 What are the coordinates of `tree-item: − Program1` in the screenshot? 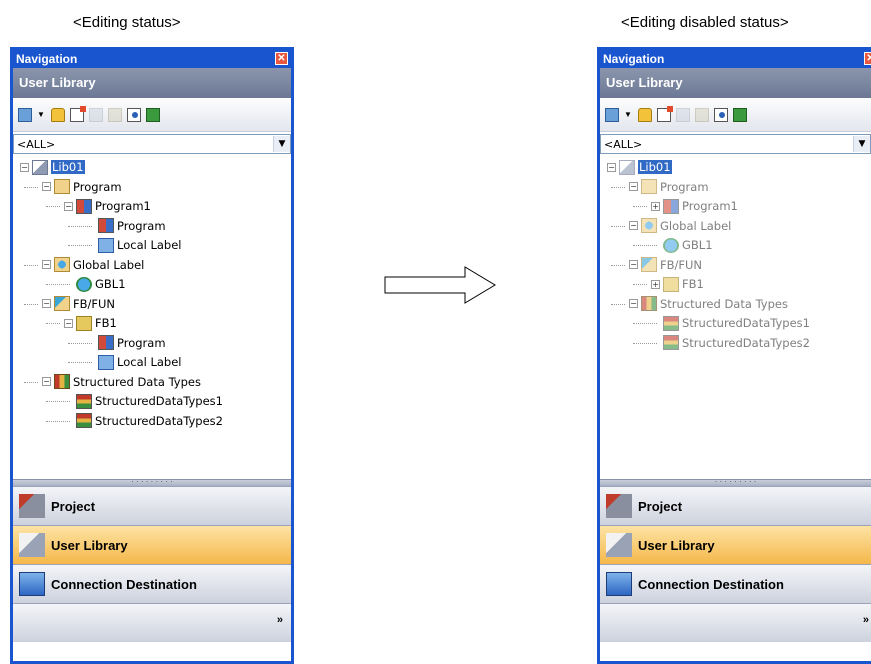 It's located at (107, 206).